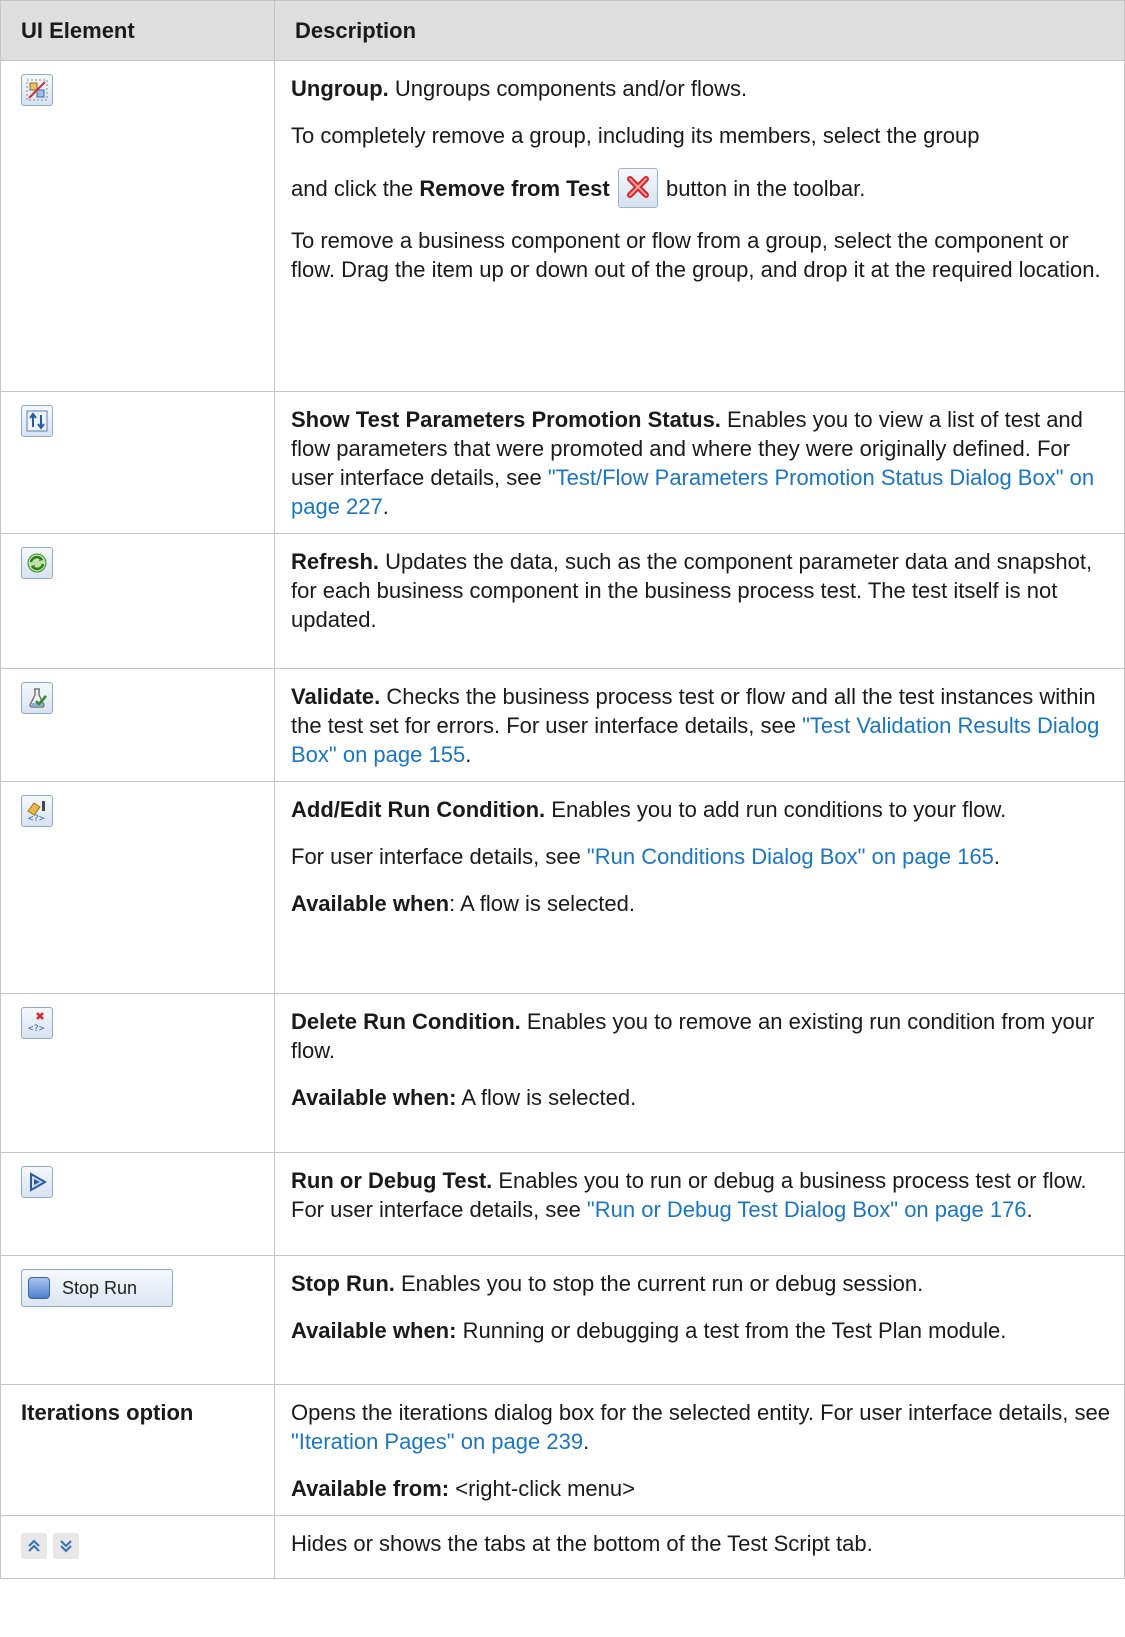 This screenshot has width=1125, height=1637. I want to click on delete-run-condition-icon: <?>, so click(37, 1023).